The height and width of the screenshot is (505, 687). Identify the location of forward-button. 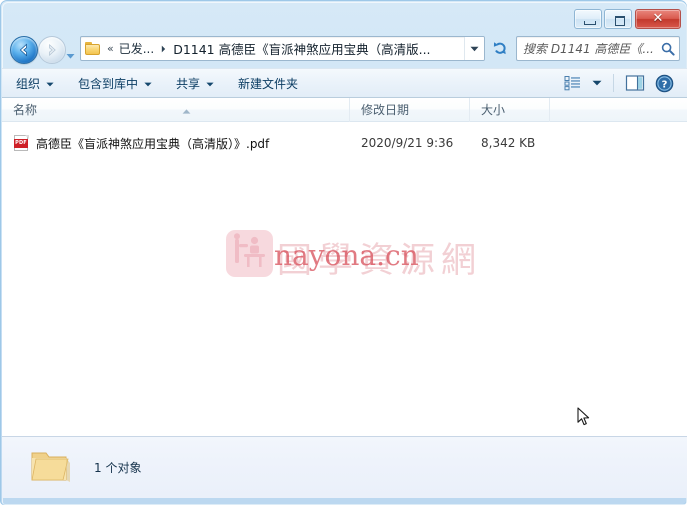
(52, 50).